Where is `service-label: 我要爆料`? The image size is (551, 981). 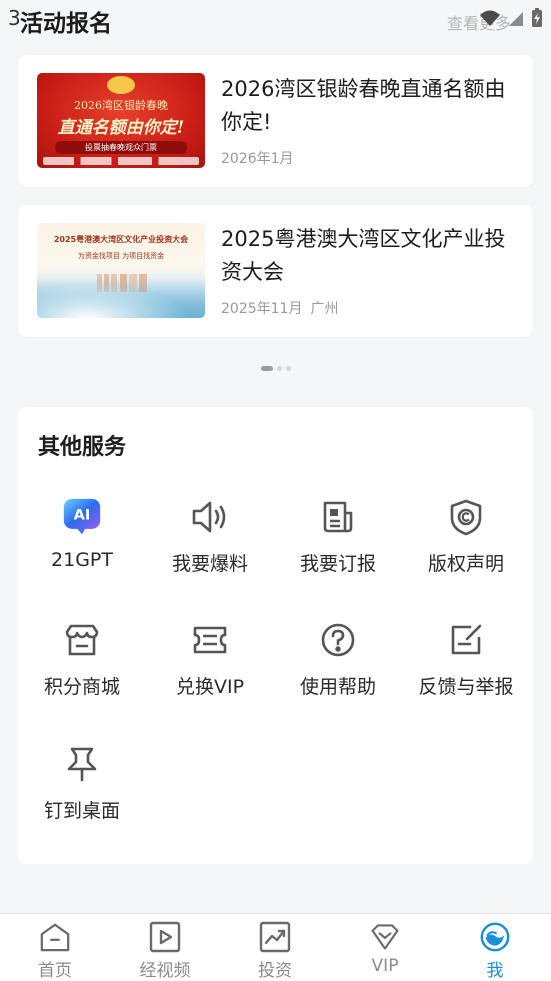
service-label: 我要爆料 is located at coordinates (209, 564).